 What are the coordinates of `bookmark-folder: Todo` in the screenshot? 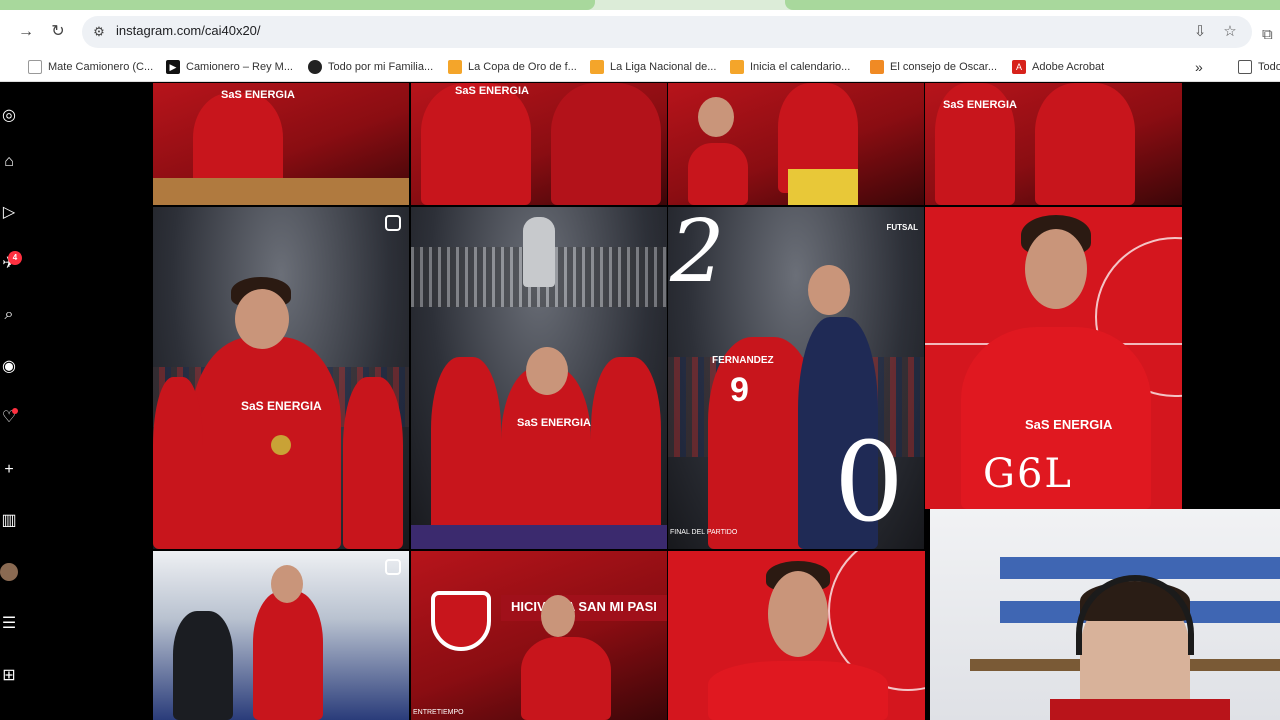 It's located at (1259, 67).